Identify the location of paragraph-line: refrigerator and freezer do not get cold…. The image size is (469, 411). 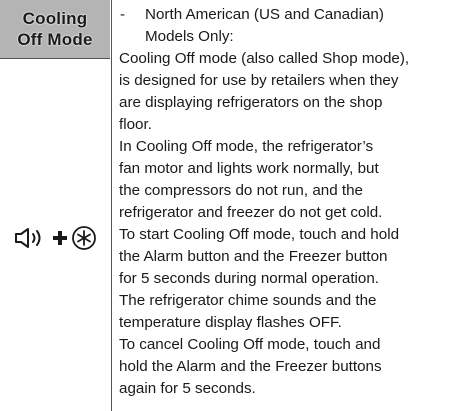
(251, 212).